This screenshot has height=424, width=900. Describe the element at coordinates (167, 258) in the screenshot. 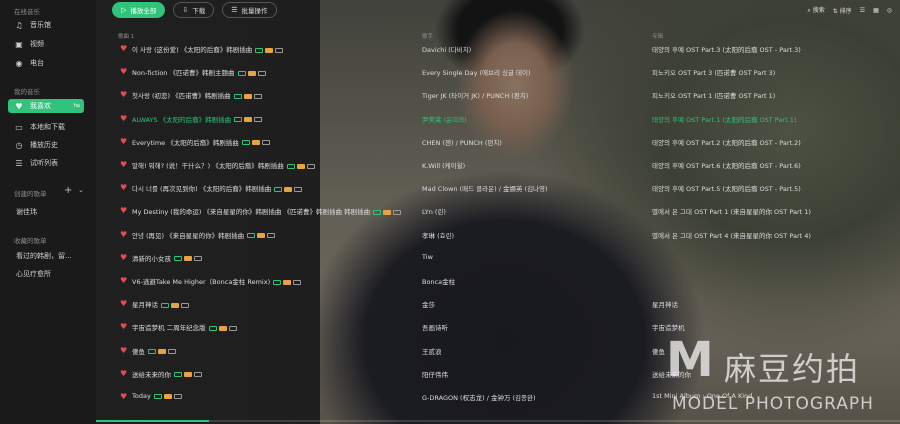

I see `song-title: 清新的小女孩` at that location.